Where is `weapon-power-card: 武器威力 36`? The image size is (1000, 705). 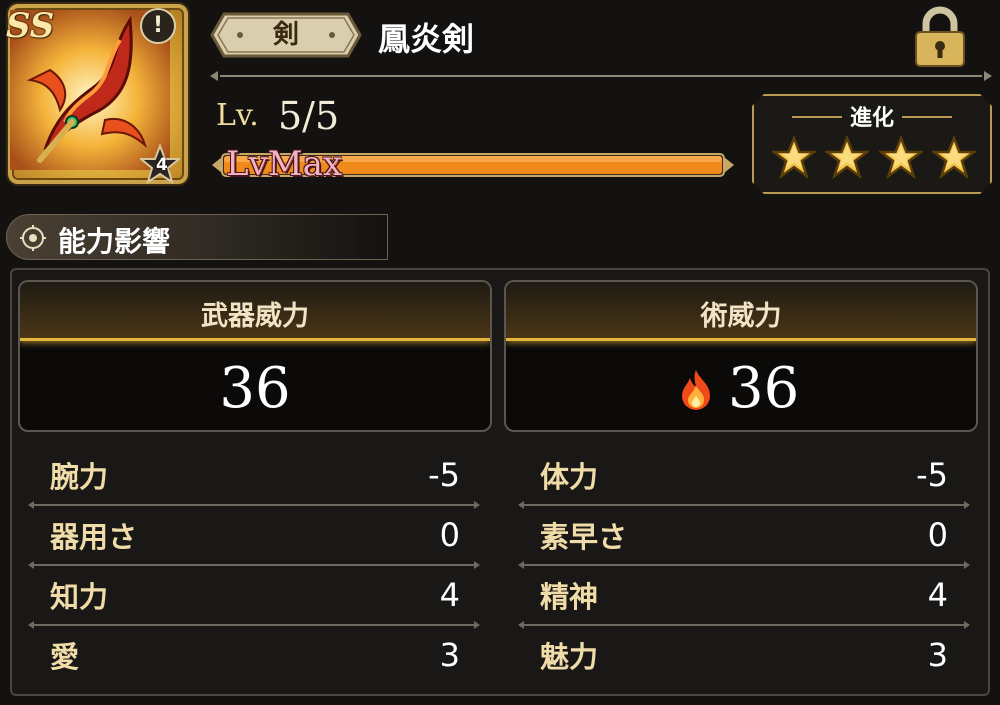 weapon-power-card: 武器威力 36 is located at coordinates (255, 356).